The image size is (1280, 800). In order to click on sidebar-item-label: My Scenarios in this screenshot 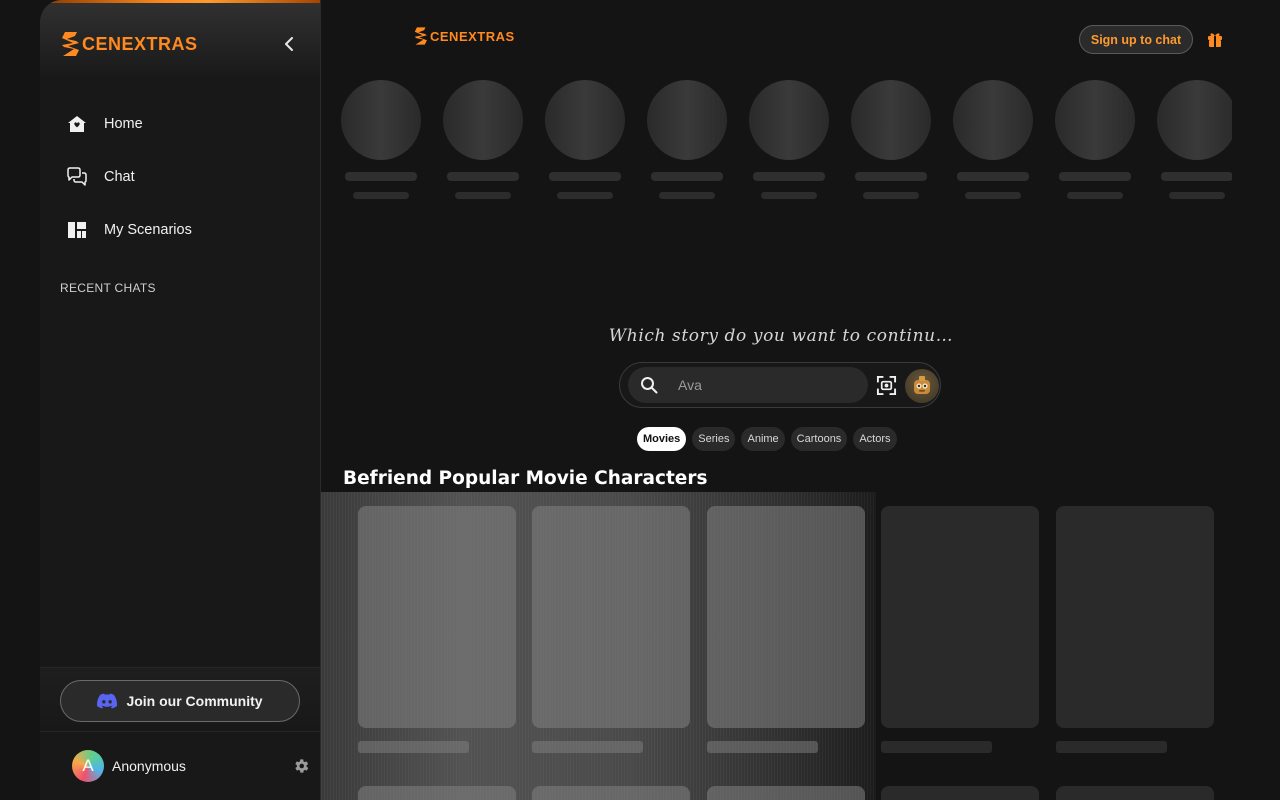, I will do `click(148, 230)`.